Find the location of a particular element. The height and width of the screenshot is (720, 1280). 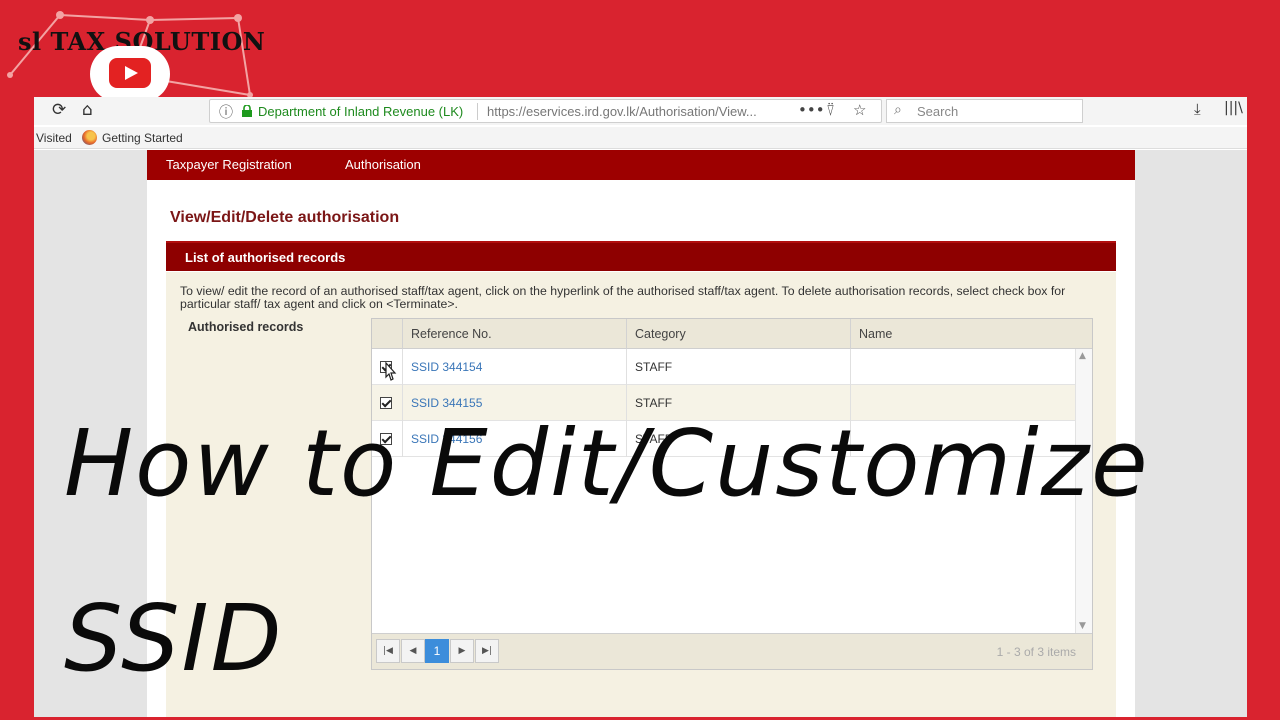

bookmarks-bar: Visited Getting Started is located at coordinates (640, 138).